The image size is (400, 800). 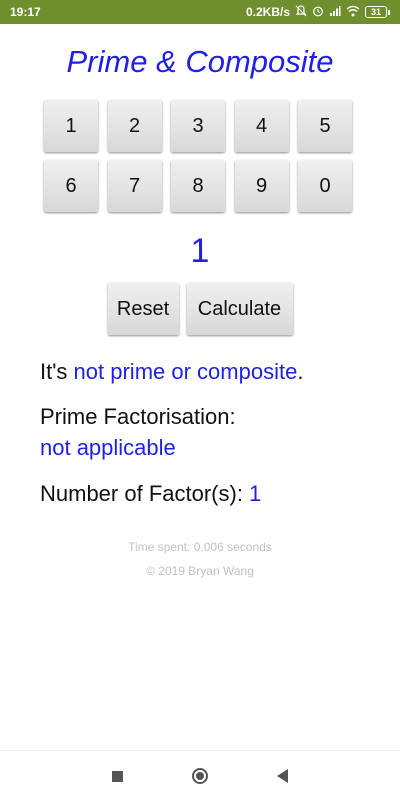 I want to click on reset-button: Reset, so click(x=143, y=309).